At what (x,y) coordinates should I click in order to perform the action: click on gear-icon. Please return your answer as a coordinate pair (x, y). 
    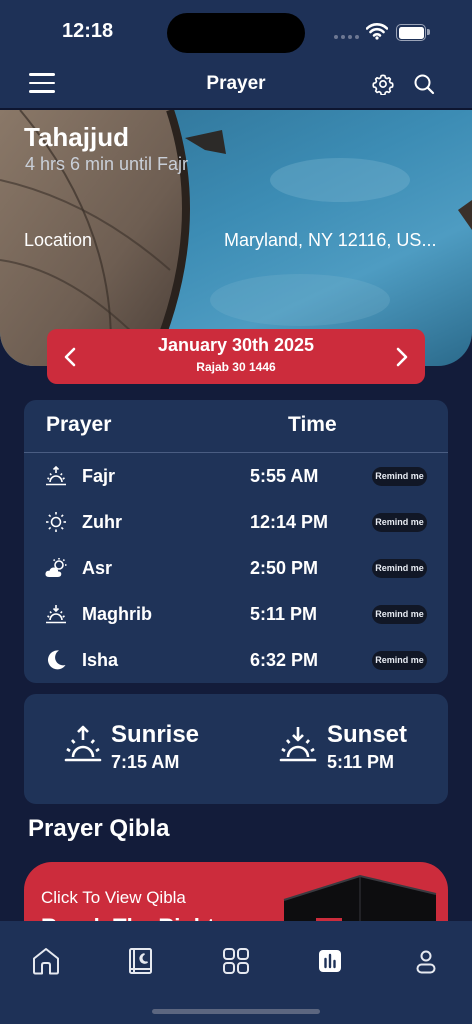
    Looking at the image, I should click on (383, 84).